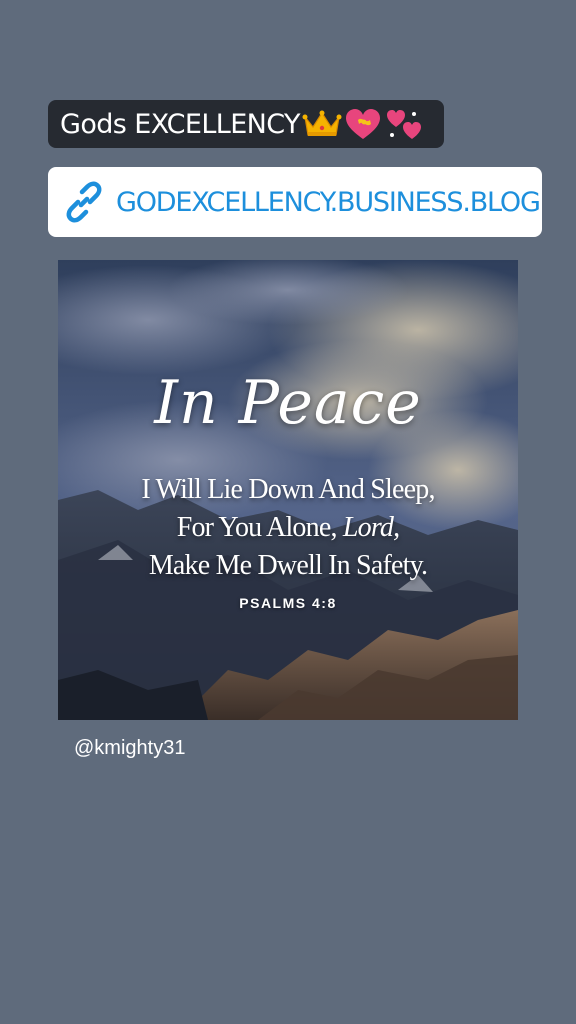 This screenshot has height=1024, width=576. Describe the element at coordinates (328, 202) in the screenshot. I see `link-url-text: GODEXCELLENCY.BUSINESS.BLOG` at that location.